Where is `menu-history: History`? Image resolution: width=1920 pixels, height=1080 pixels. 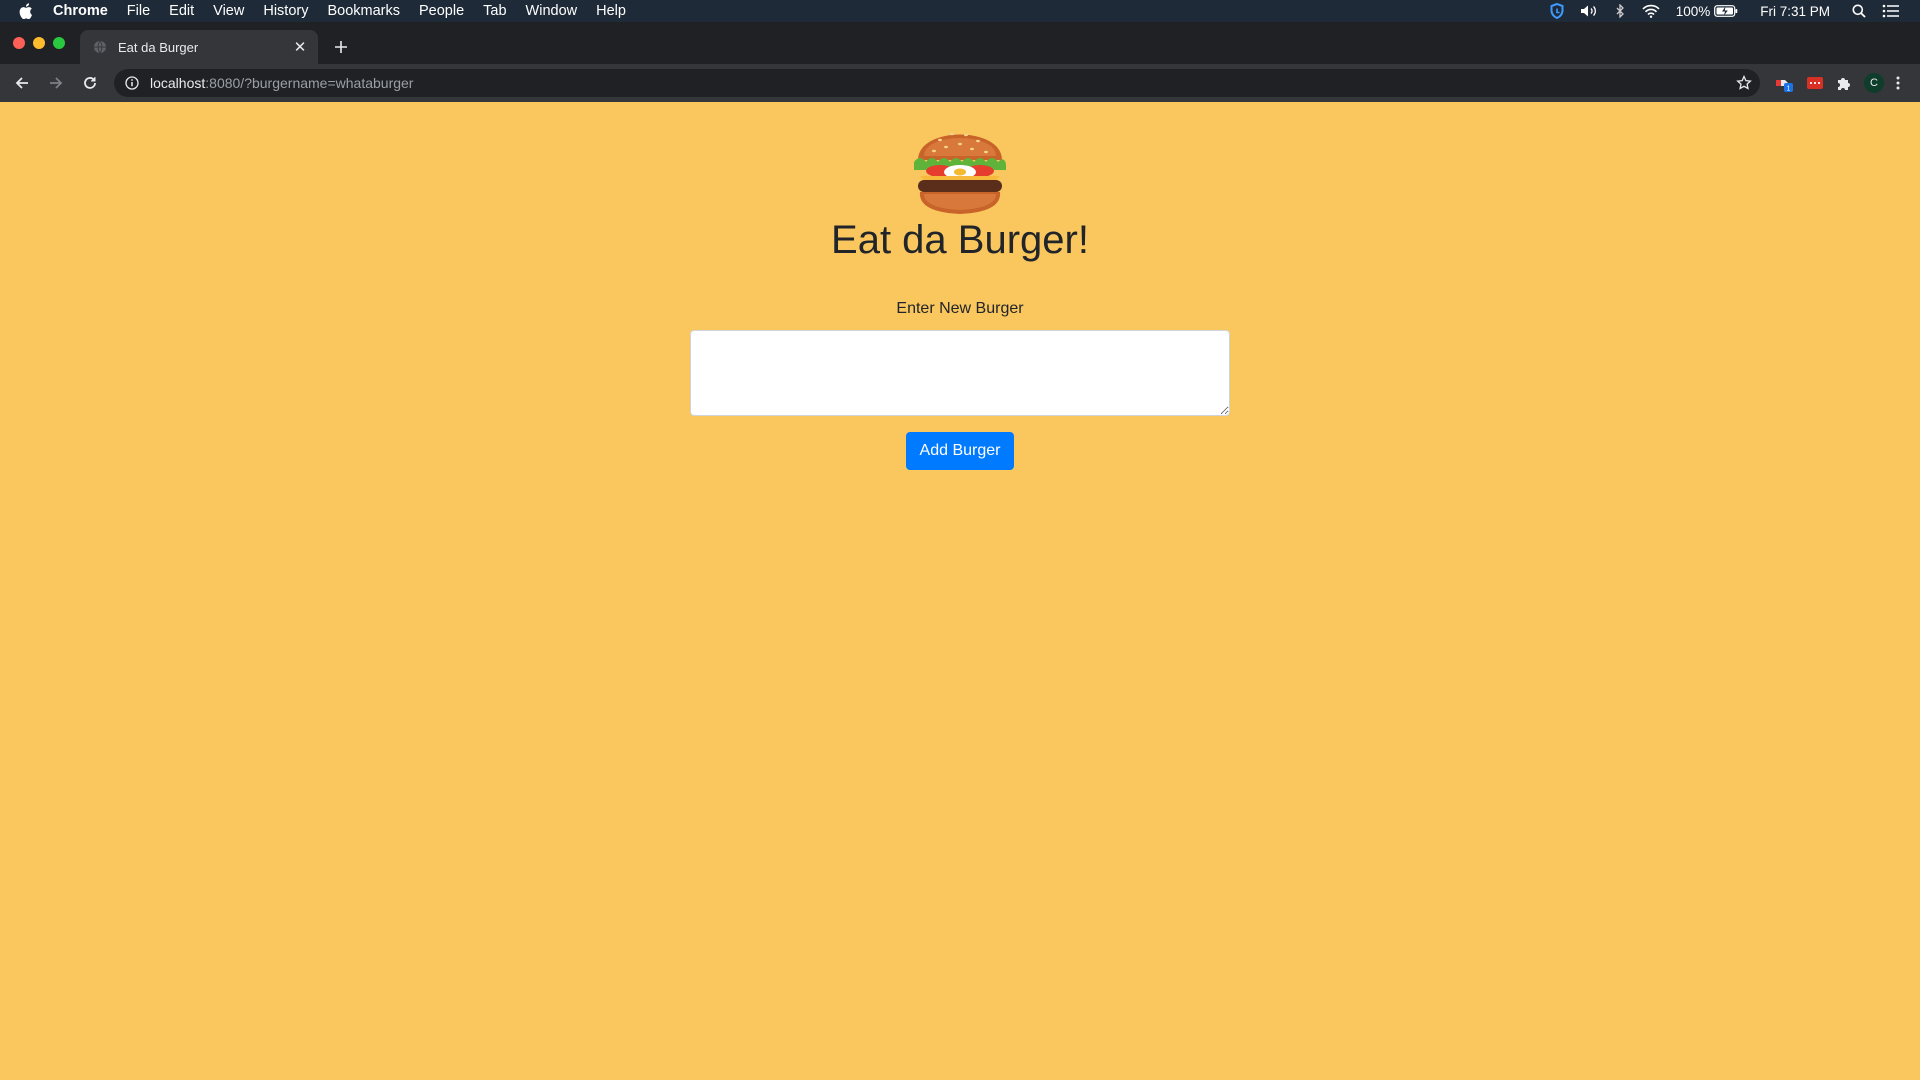
menu-history: History is located at coordinates (285, 11).